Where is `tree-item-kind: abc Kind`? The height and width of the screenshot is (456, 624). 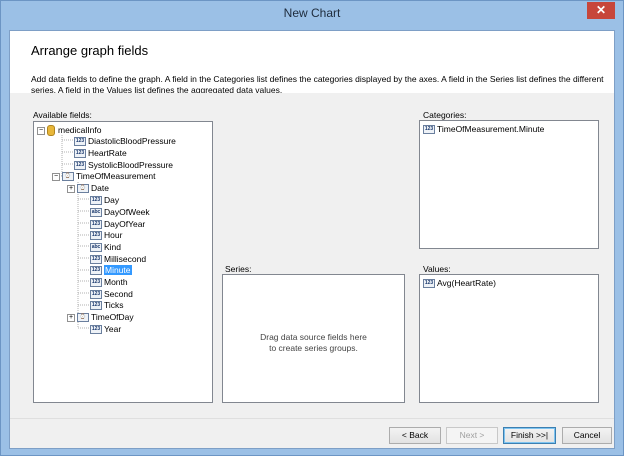 tree-item-kind: abc Kind is located at coordinates (105, 247).